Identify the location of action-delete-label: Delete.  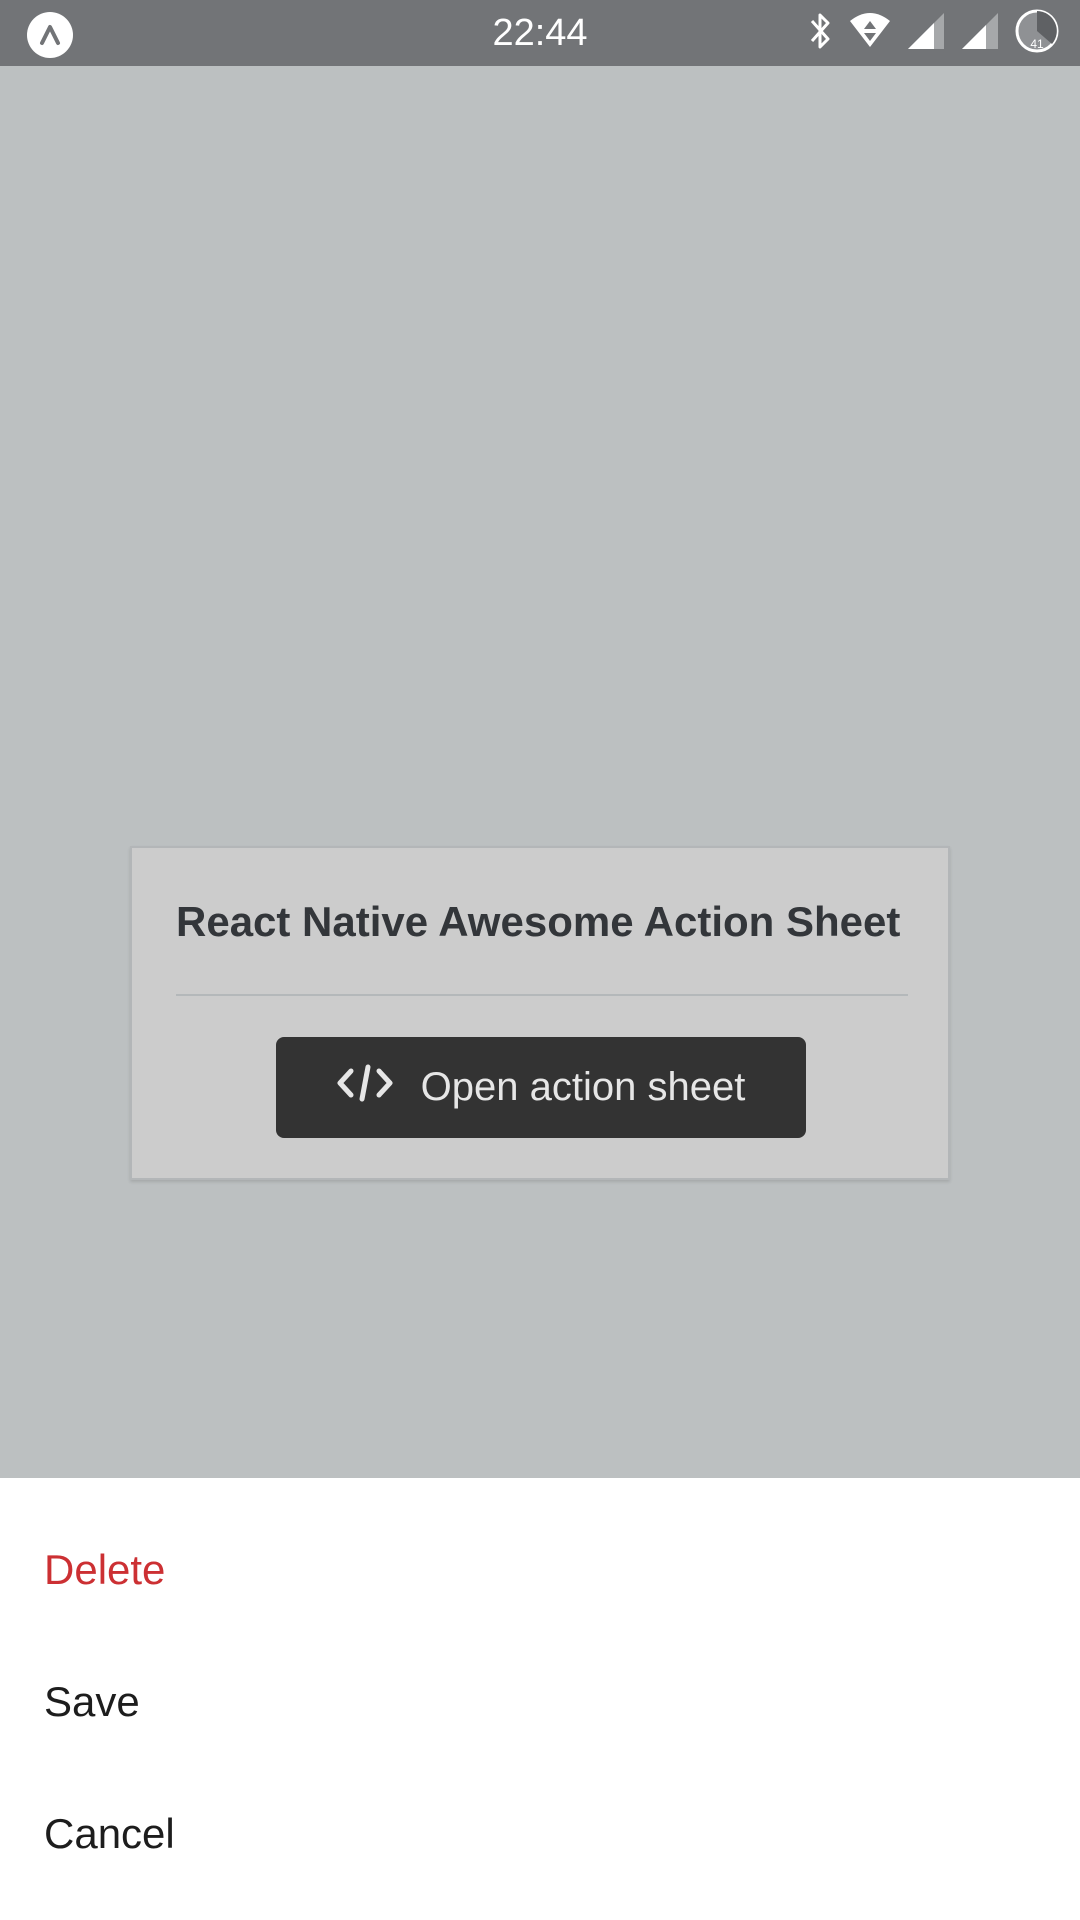
(105, 1569).